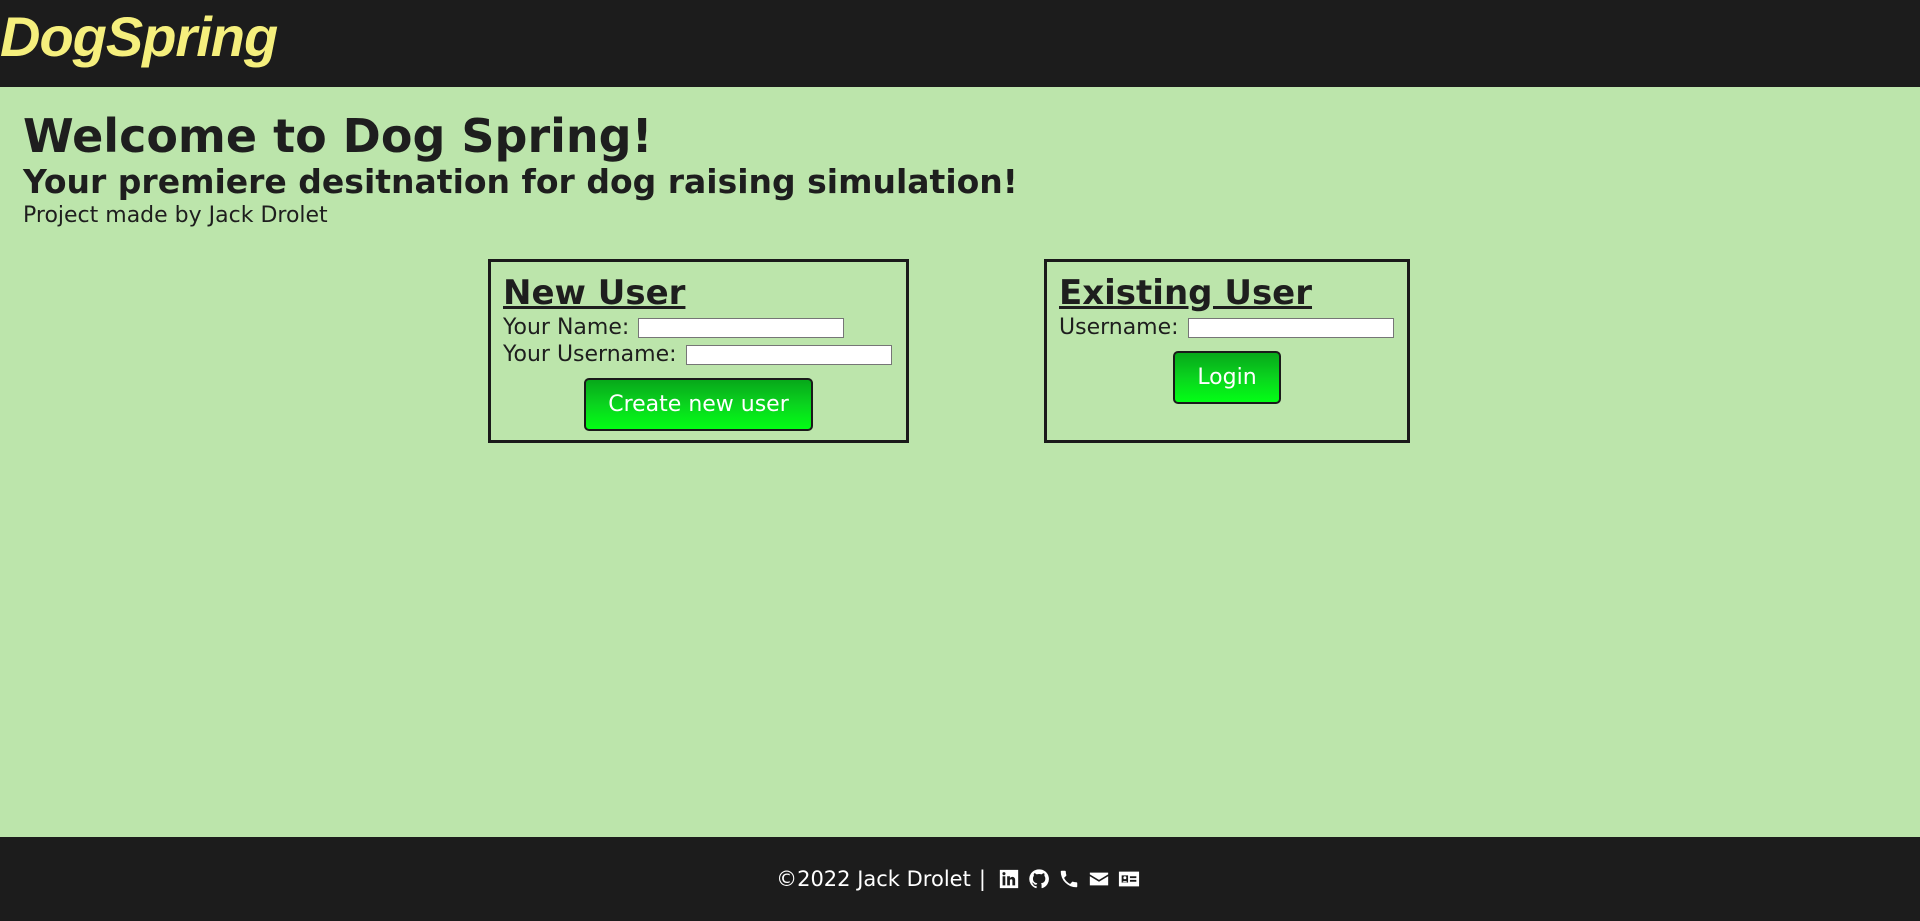 This screenshot has width=1920, height=921. What do you see at coordinates (594, 293) in the screenshot?
I see `new-user-heading: New User` at bounding box center [594, 293].